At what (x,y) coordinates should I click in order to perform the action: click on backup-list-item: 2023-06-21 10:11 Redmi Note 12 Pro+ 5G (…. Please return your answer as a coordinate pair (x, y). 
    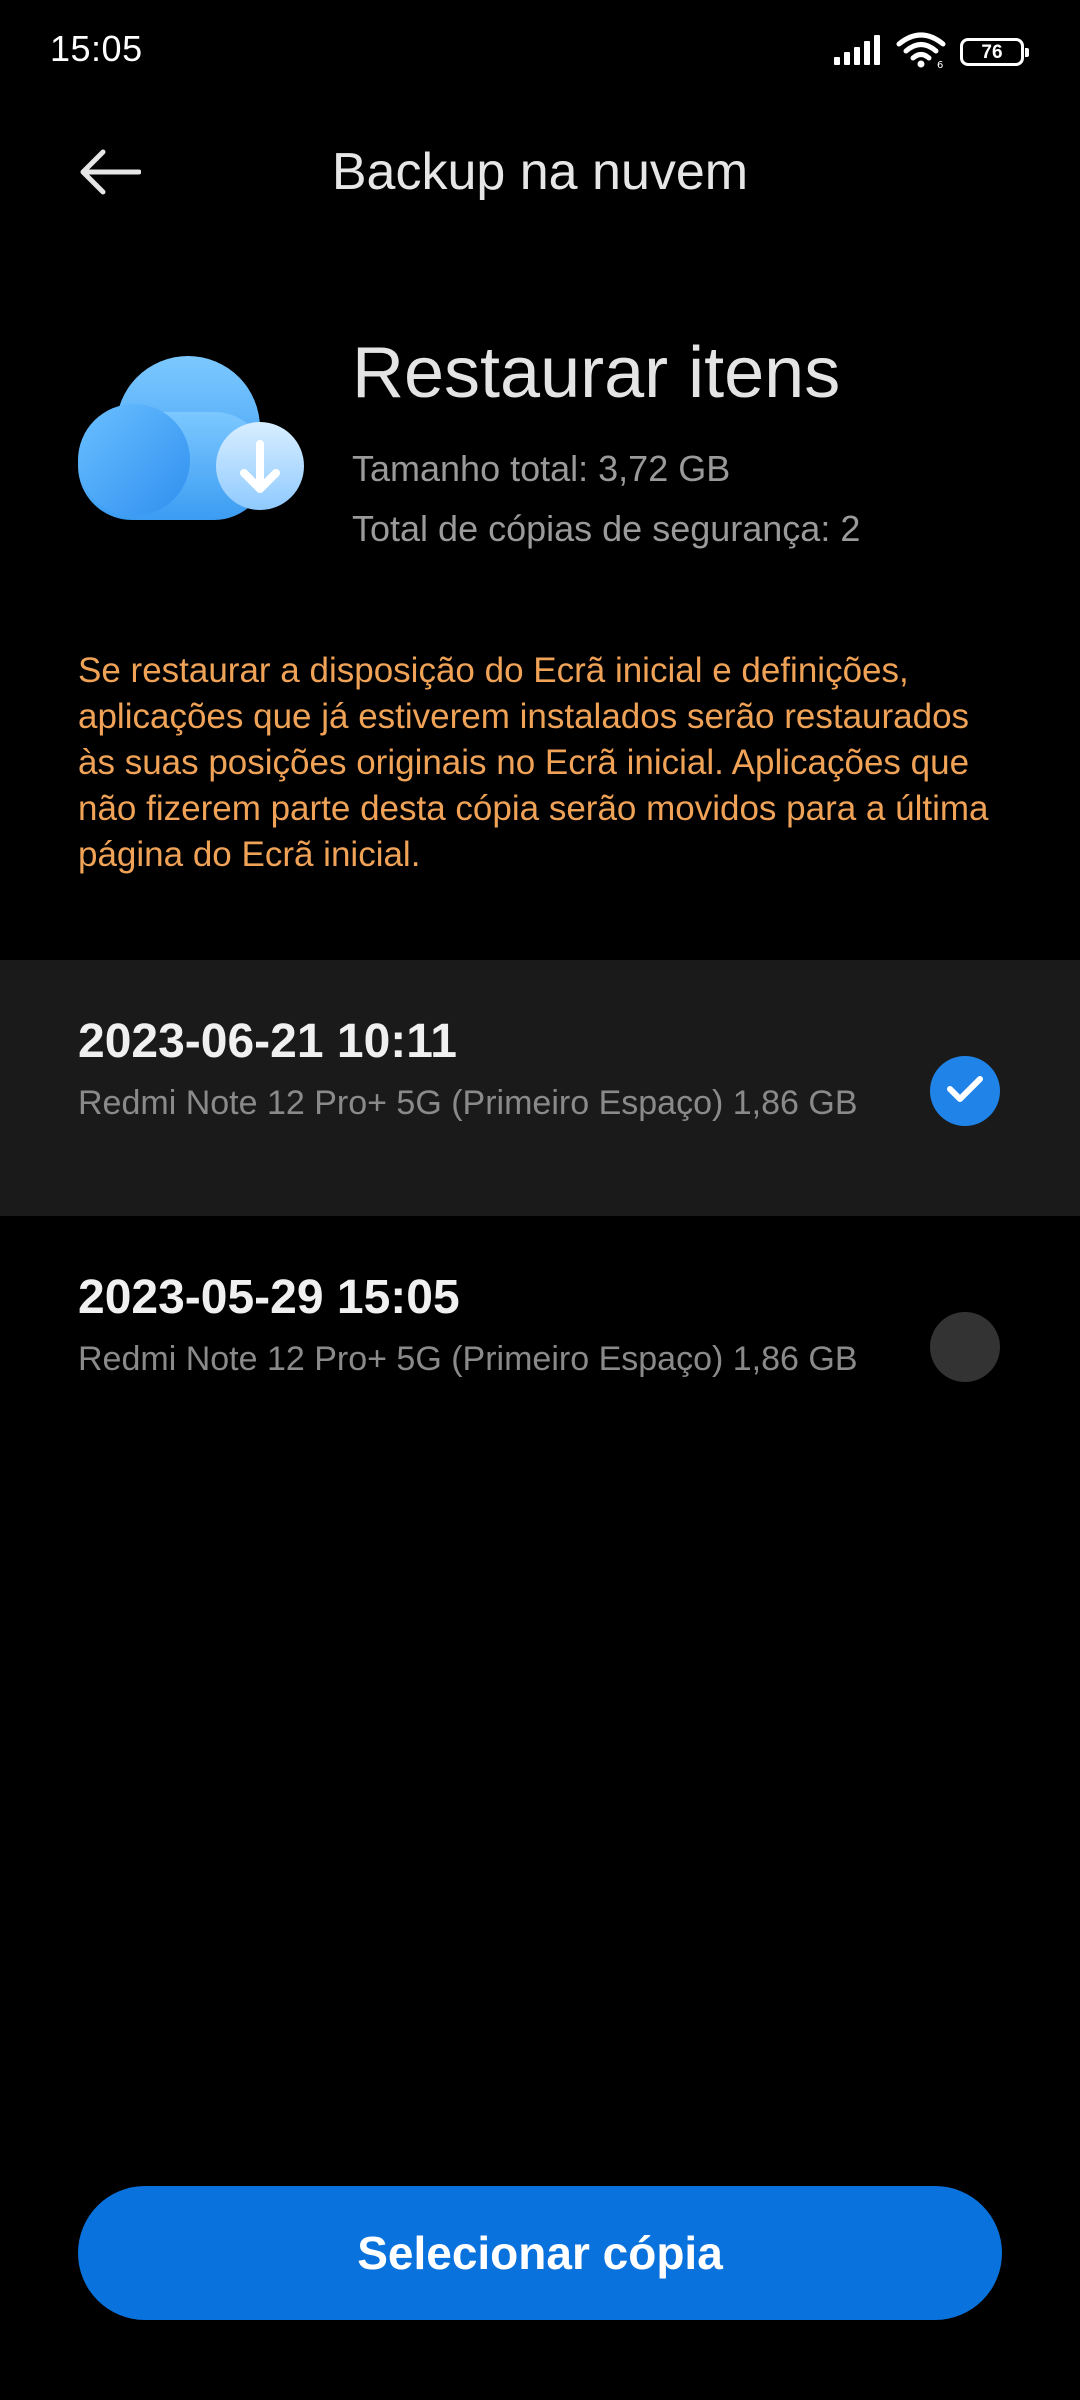
    Looking at the image, I should click on (540, 1088).